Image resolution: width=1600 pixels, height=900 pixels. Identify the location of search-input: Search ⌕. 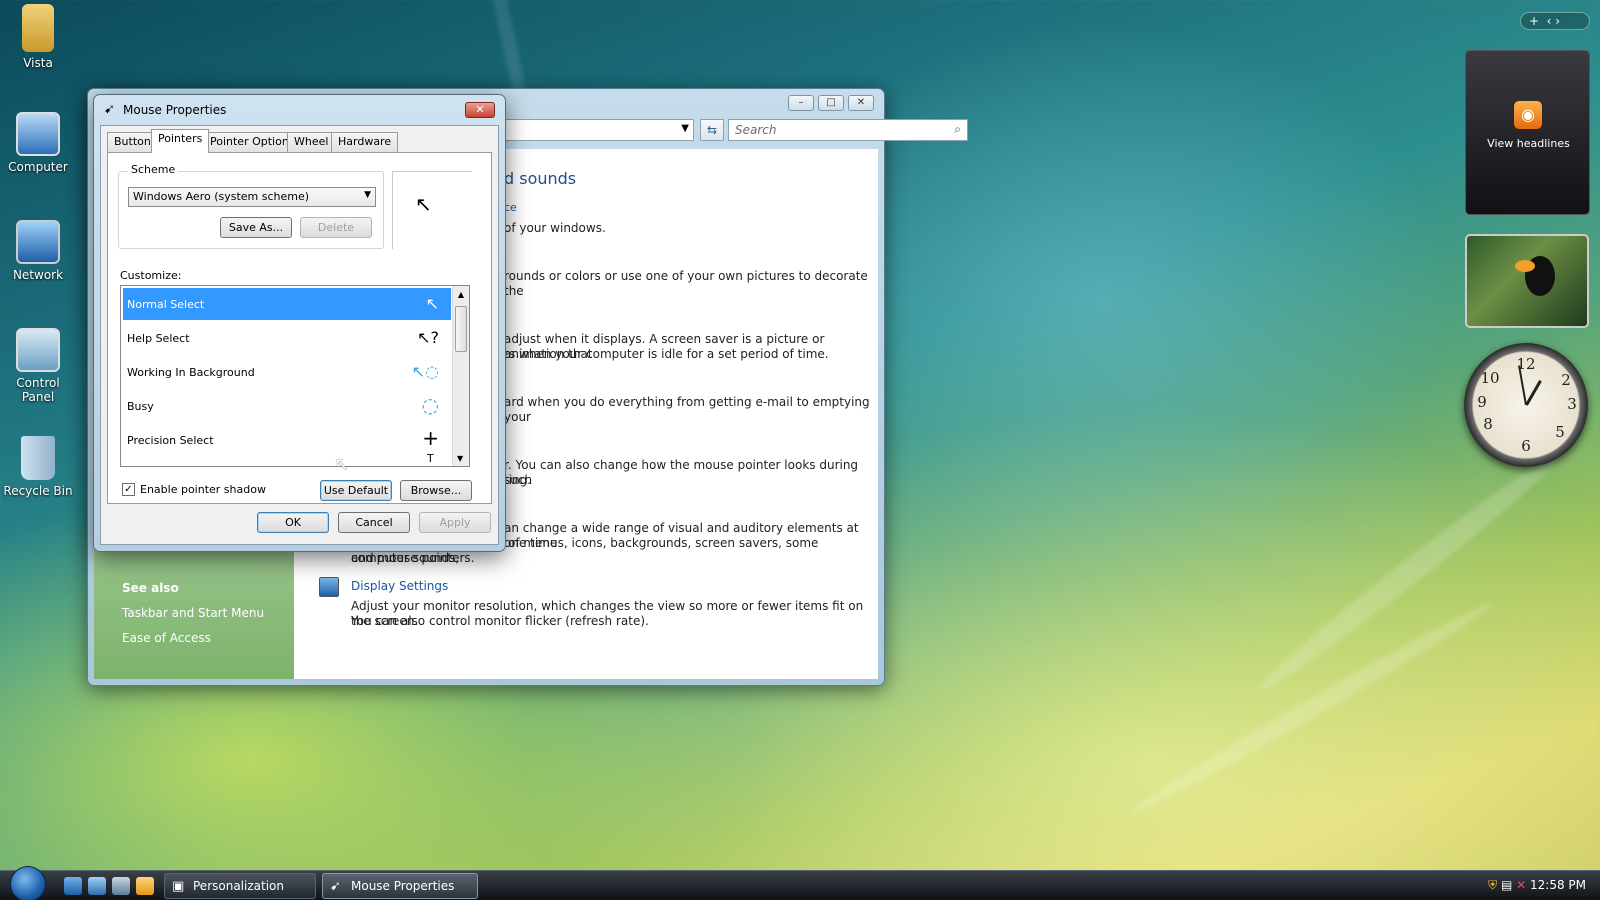
(848, 130).